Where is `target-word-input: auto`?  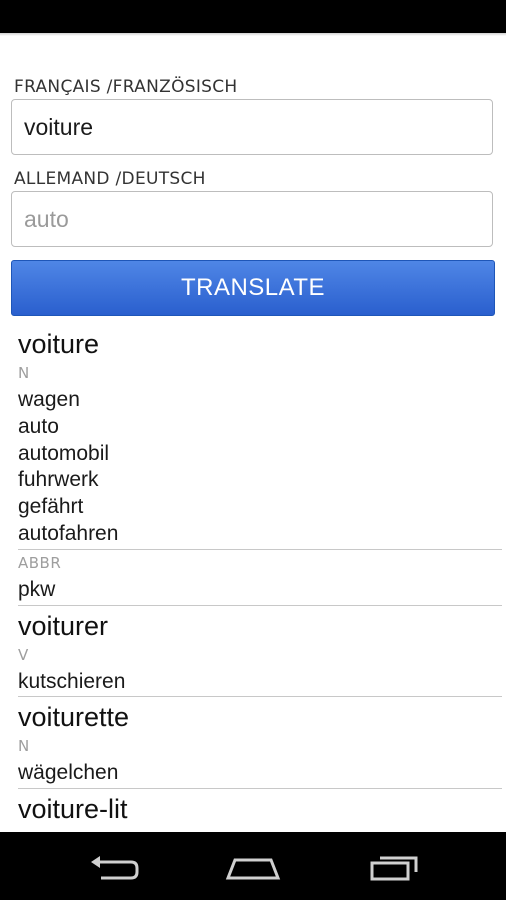 target-word-input: auto is located at coordinates (252, 219).